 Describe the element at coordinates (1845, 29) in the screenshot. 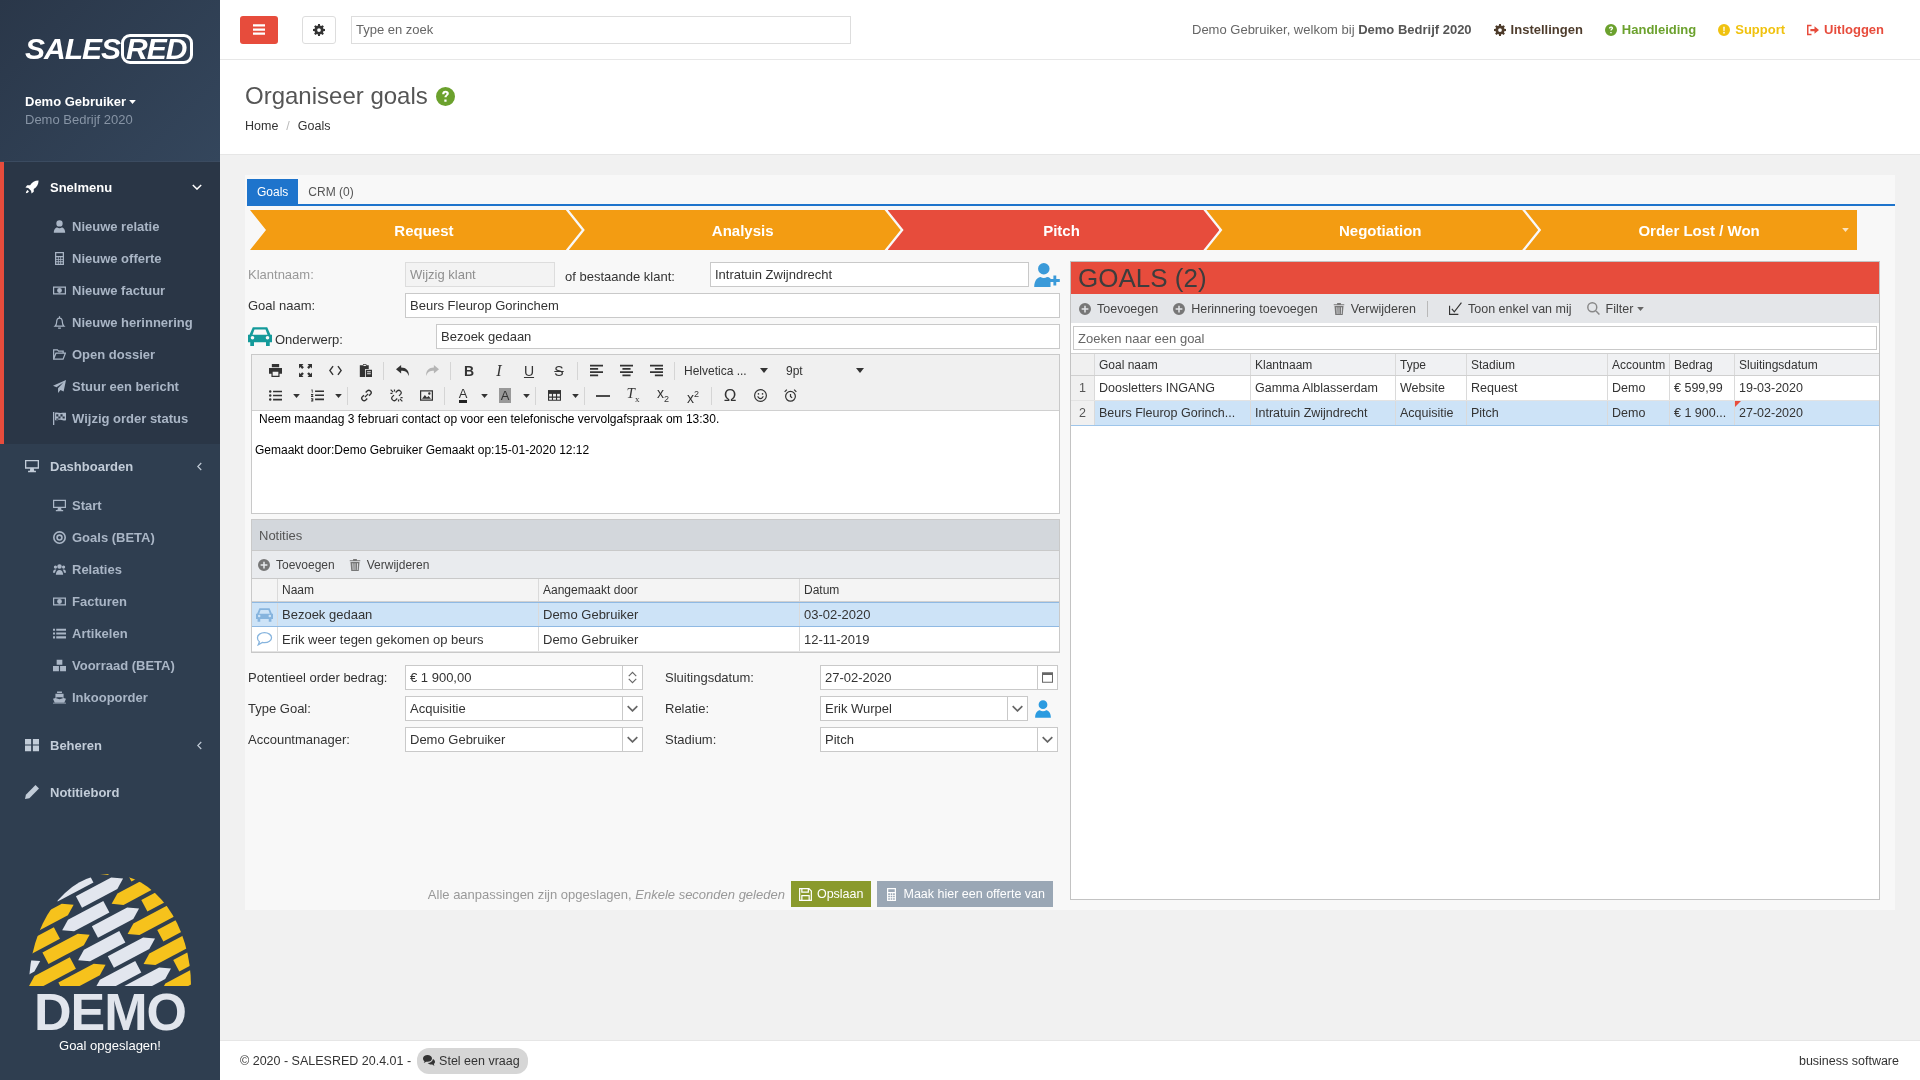

I see `logout-link: Uitloggen` at that location.